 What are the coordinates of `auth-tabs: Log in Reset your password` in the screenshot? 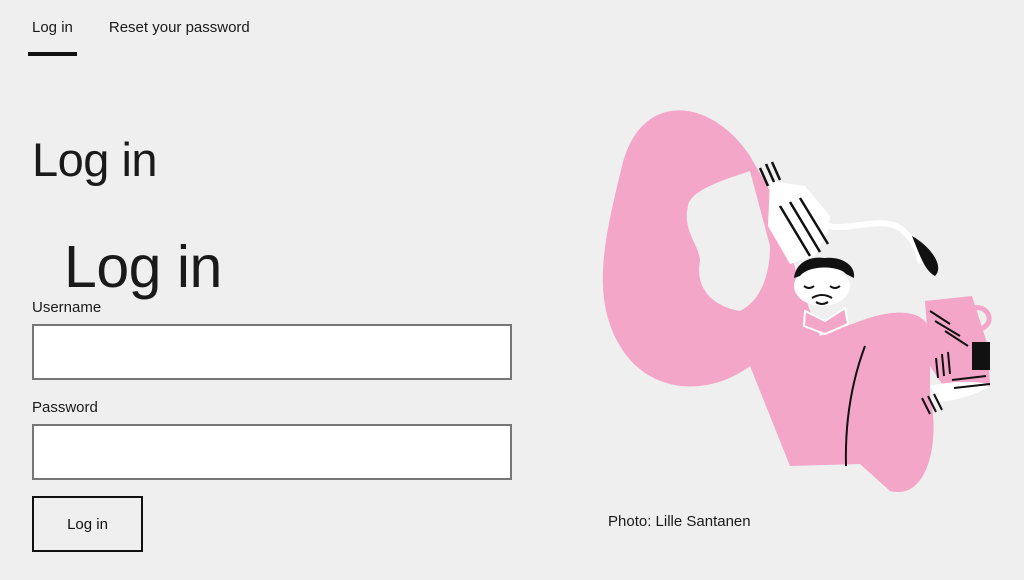 It's located at (141, 28).